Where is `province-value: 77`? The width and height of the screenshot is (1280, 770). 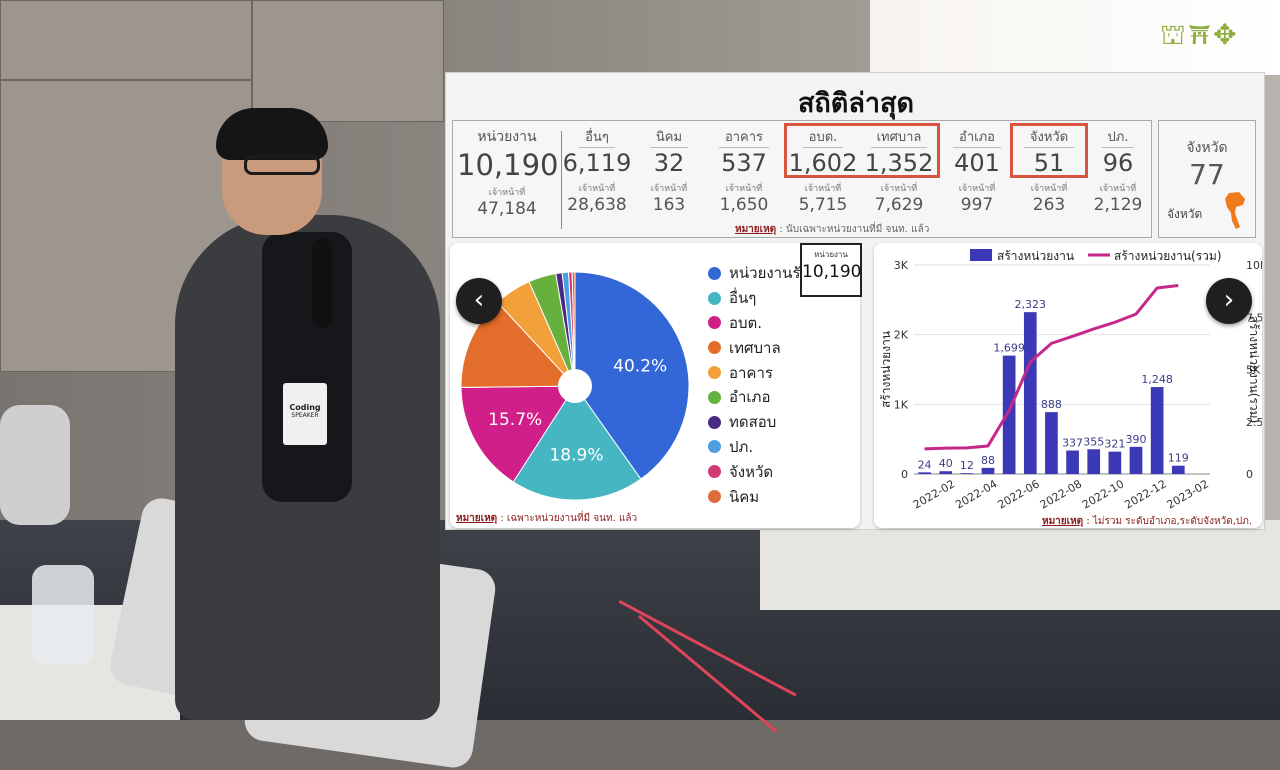
province-value: 77 is located at coordinates (1207, 174).